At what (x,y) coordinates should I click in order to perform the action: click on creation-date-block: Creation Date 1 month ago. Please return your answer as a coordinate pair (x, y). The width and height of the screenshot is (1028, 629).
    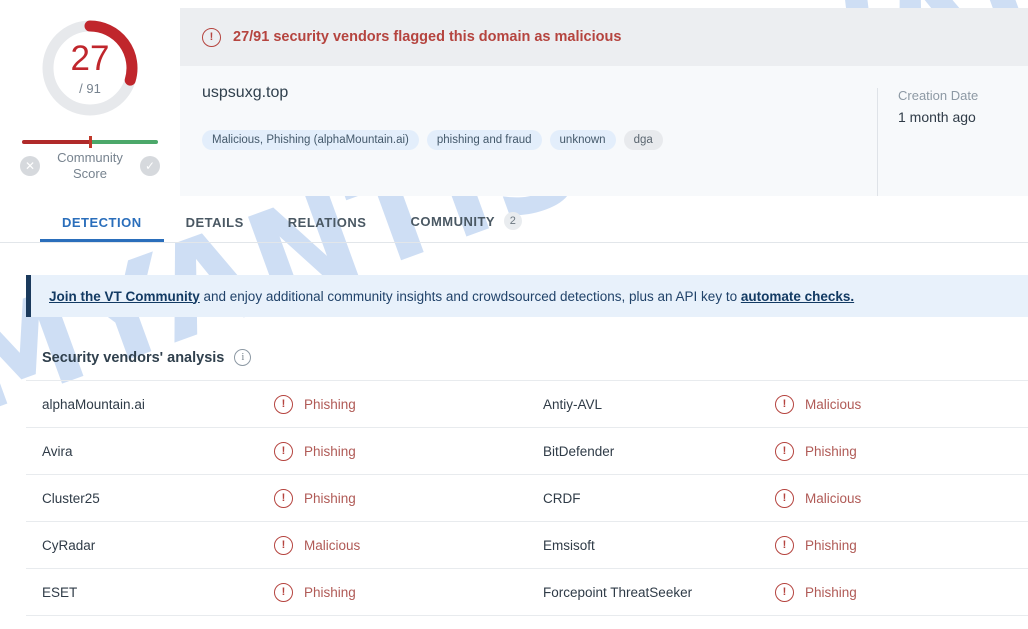
    Looking at the image, I should click on (952, 142).